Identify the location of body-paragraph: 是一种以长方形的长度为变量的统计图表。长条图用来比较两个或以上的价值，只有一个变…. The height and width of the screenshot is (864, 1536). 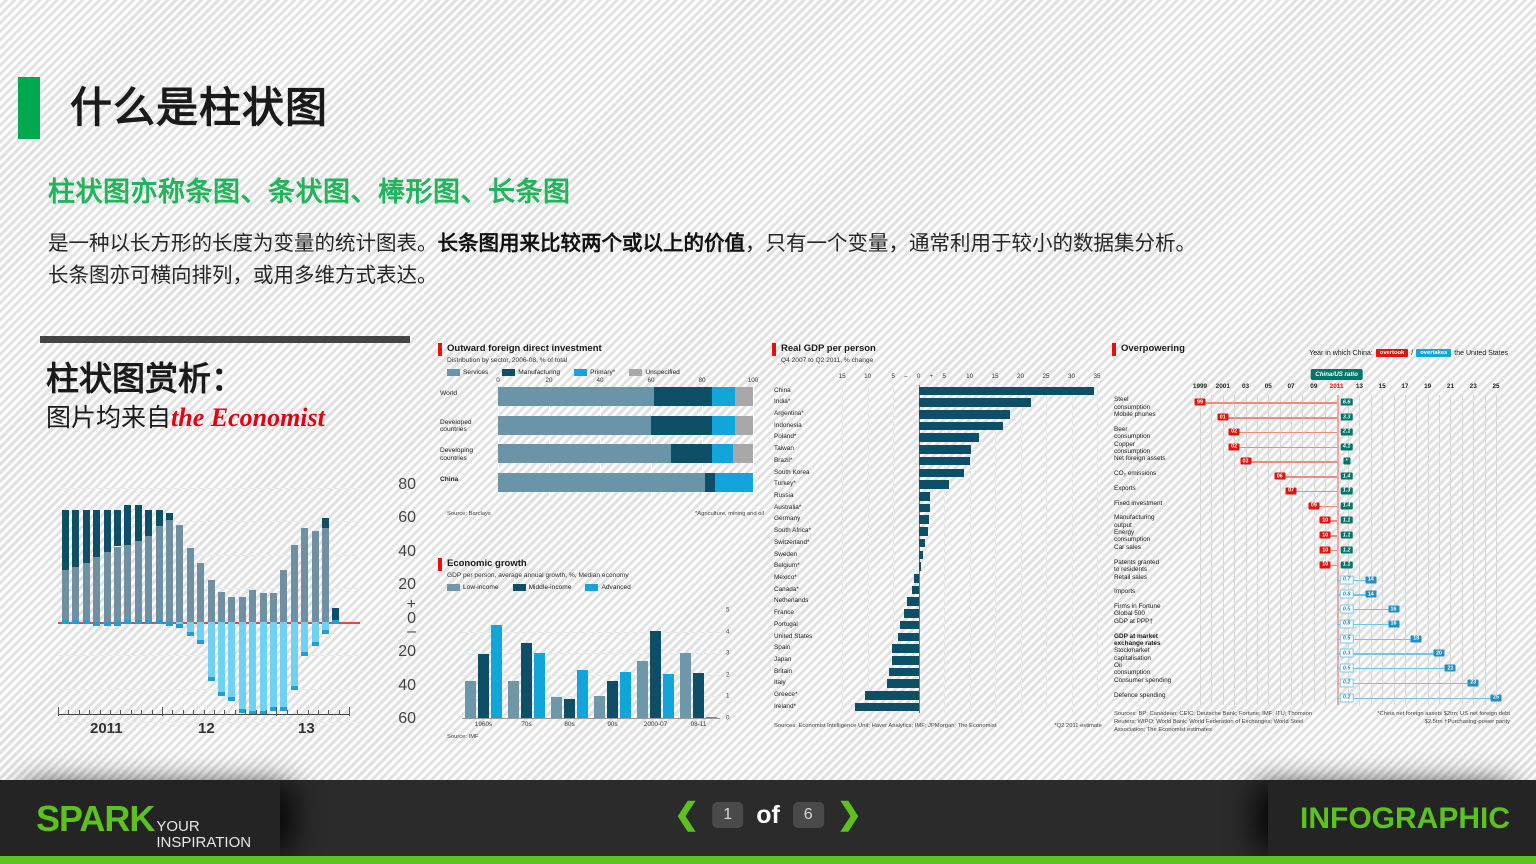
(773, 260).